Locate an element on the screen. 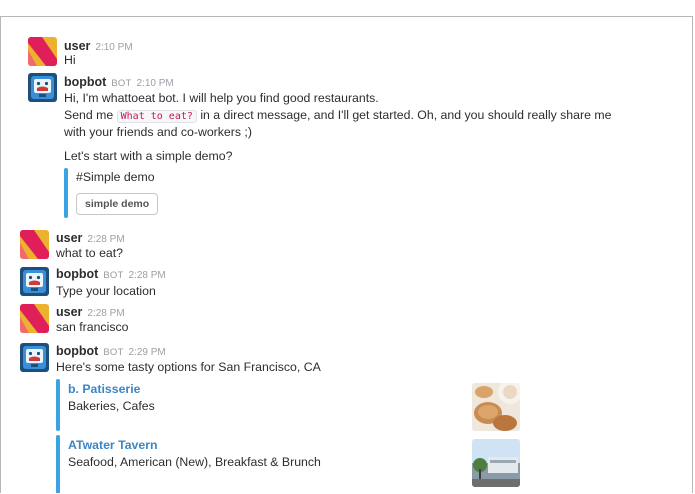  inline-code: What to eat? is located at coordinates (156, 116).